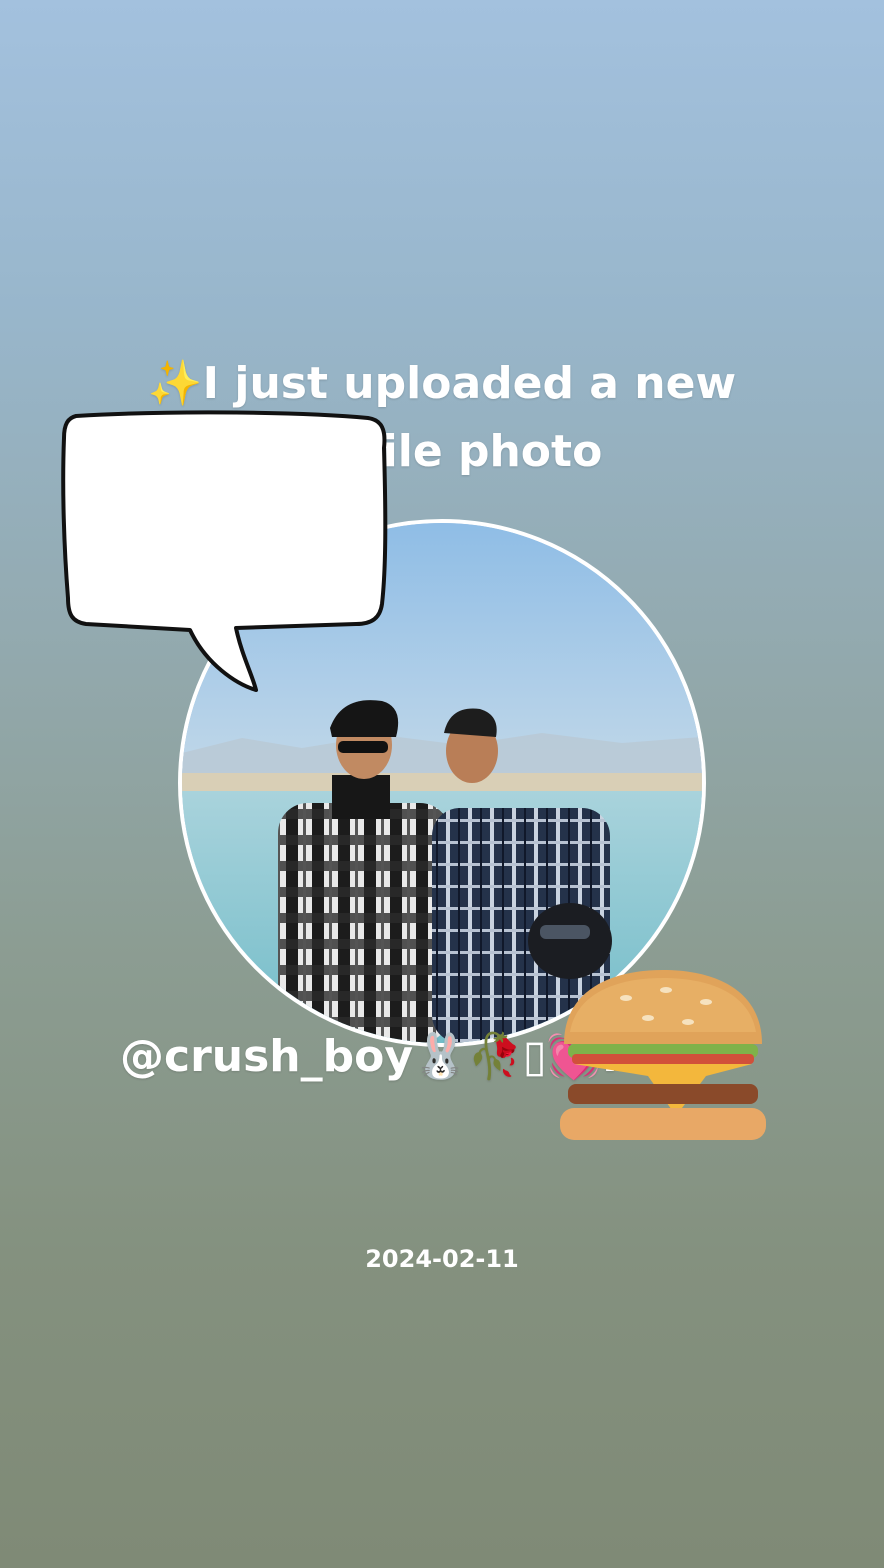 The height and width of the screenshot is (1568, 884). I want to click on speech-bubble-icon, so click(226, 553).